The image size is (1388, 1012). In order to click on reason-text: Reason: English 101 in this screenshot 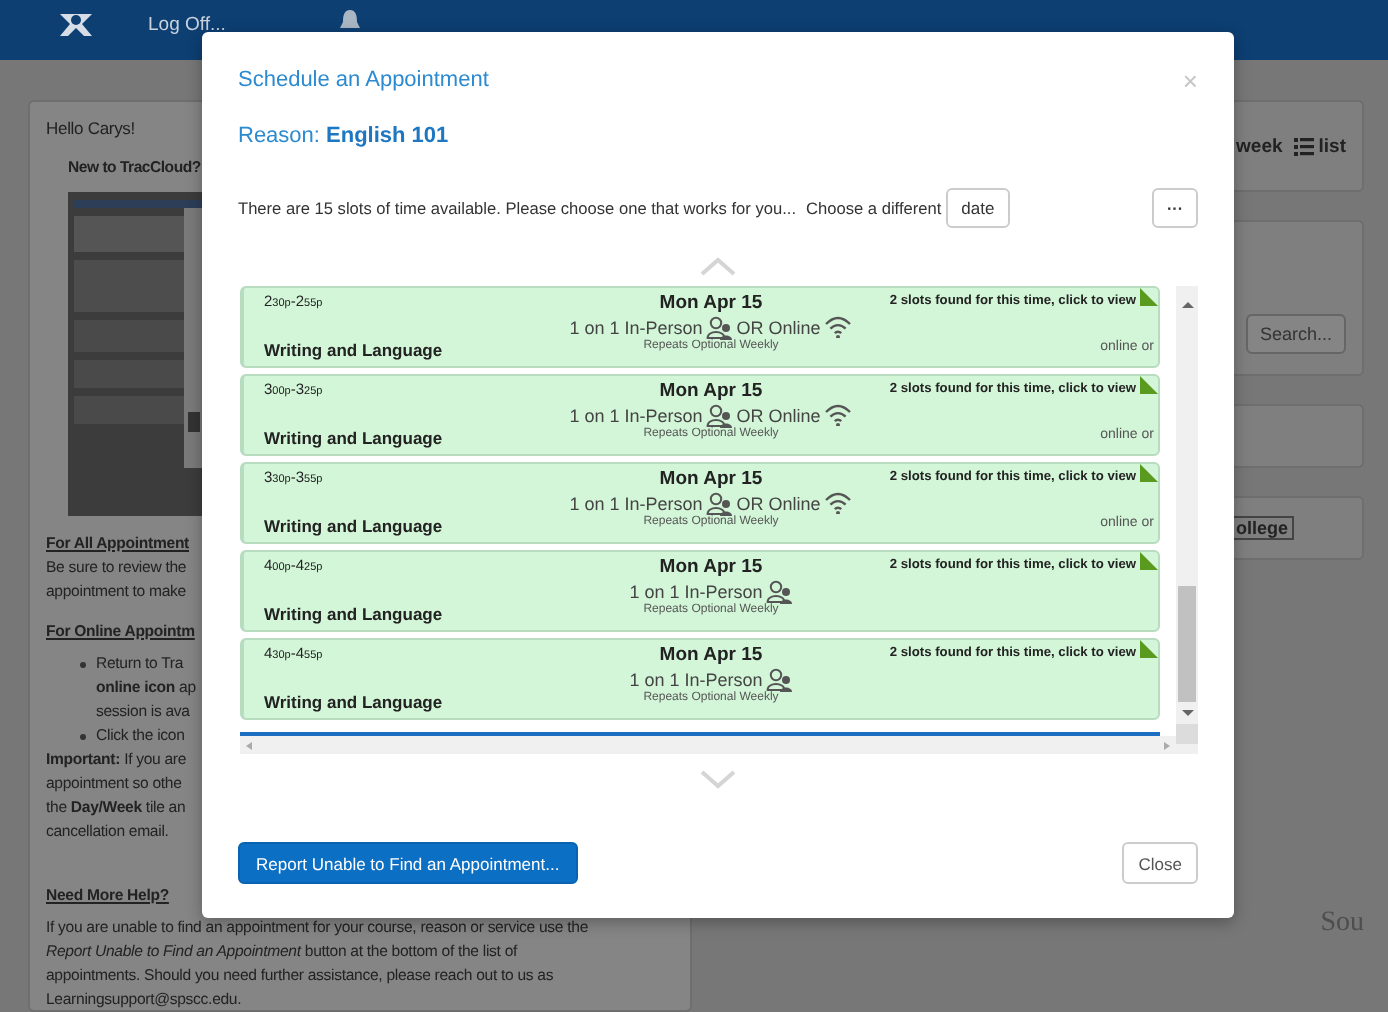, I will do `click(344, 136)`.